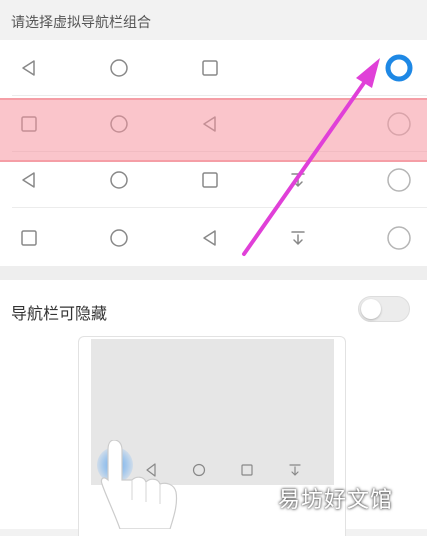 This screenshot has height=536, width=427. Describe the element at coordinates (399, 68) in the screenshot. I see `radio-selected-icon` at that location.